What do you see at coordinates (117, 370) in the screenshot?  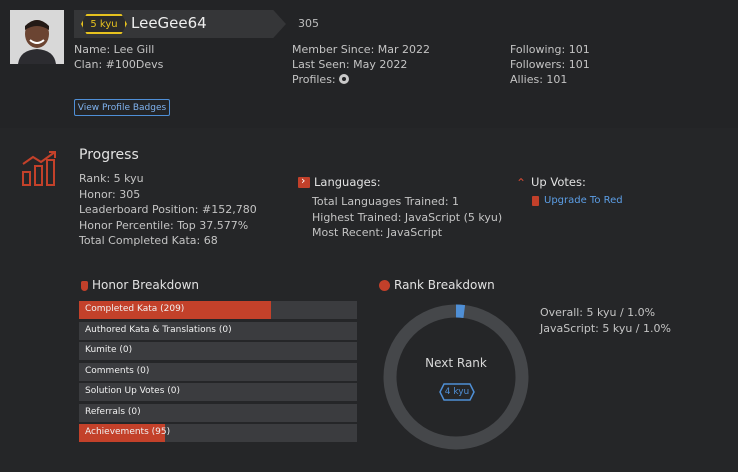 I see `honor-bar-label: Comments (0)` at bounding box center [117, 370].